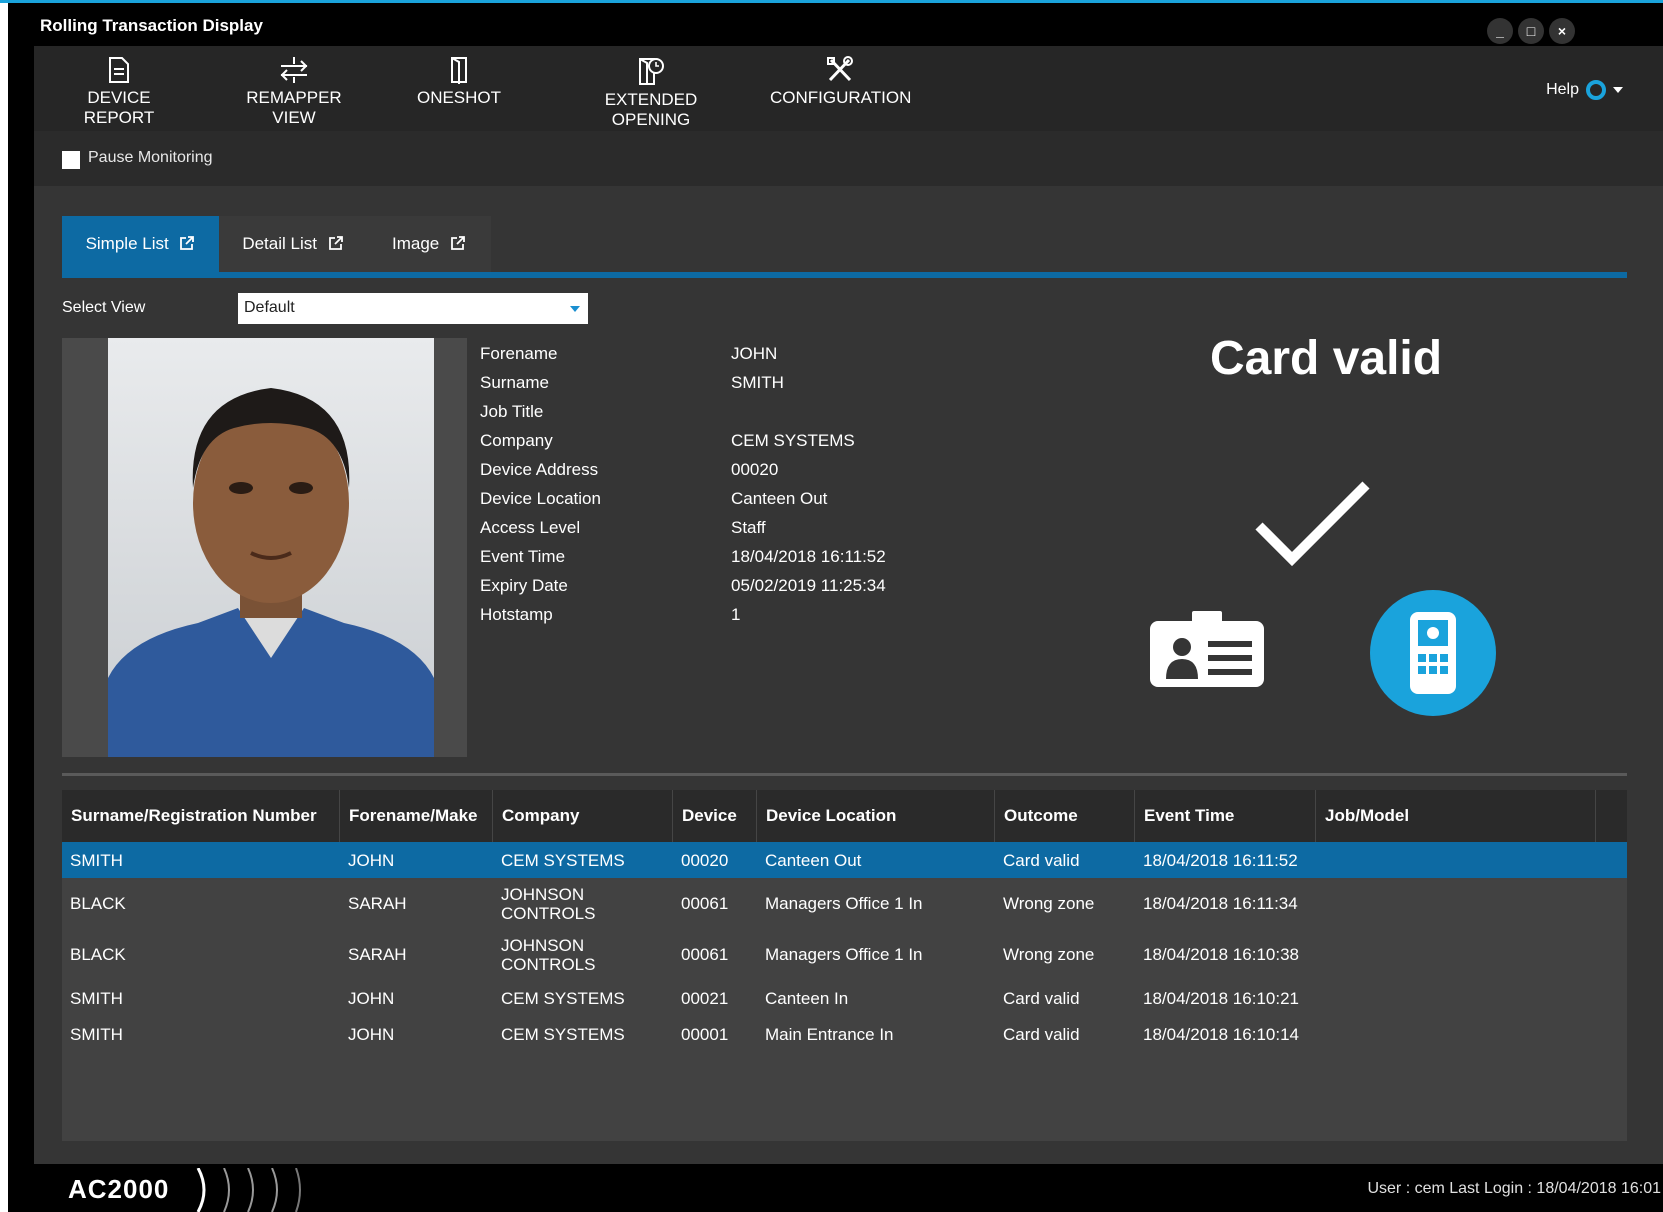 This screenshot has width=1663, height=1212. What do you see at coordinates (1562, 31) in the screenshot?
I see `close-button: ×` at bounding box center [1562, 31].